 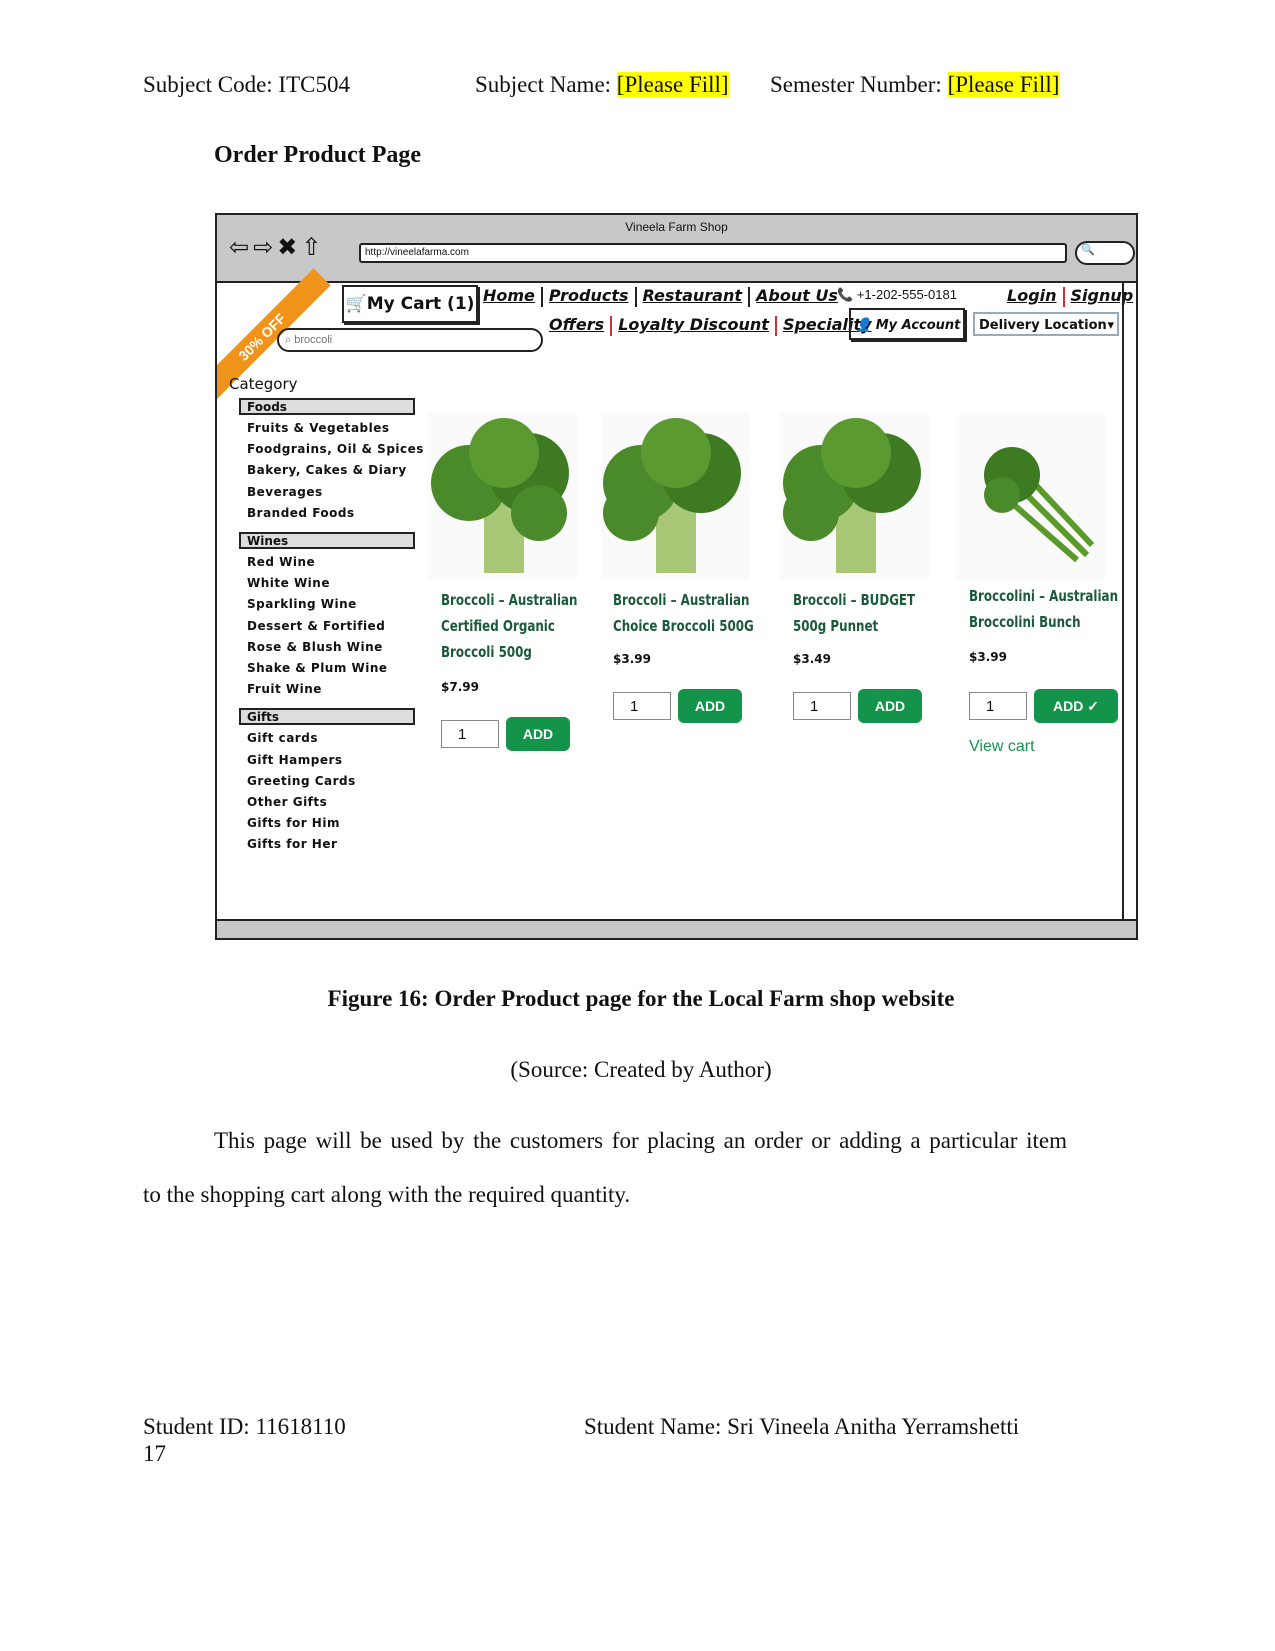 I want to click on login-link: Login, so click(x=1032, y=295).